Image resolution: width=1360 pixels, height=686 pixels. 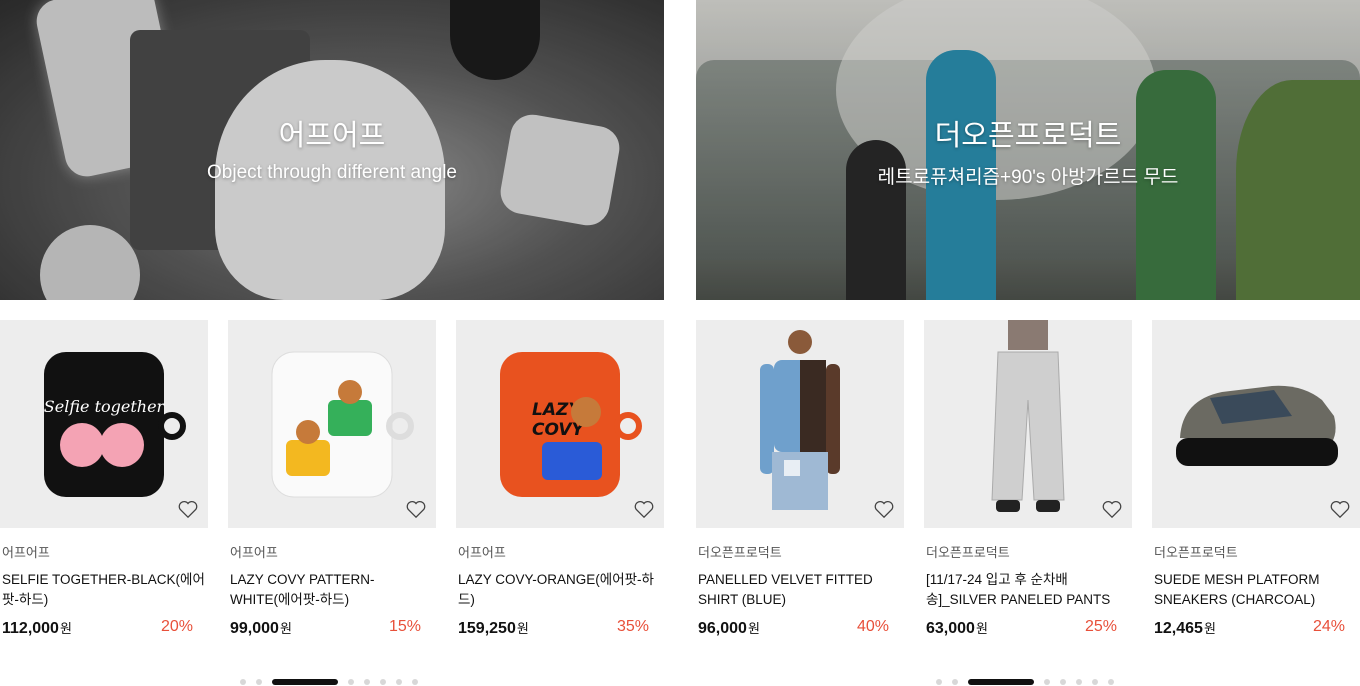 I want to click on shirt-icon, so click(x=800, y=420).